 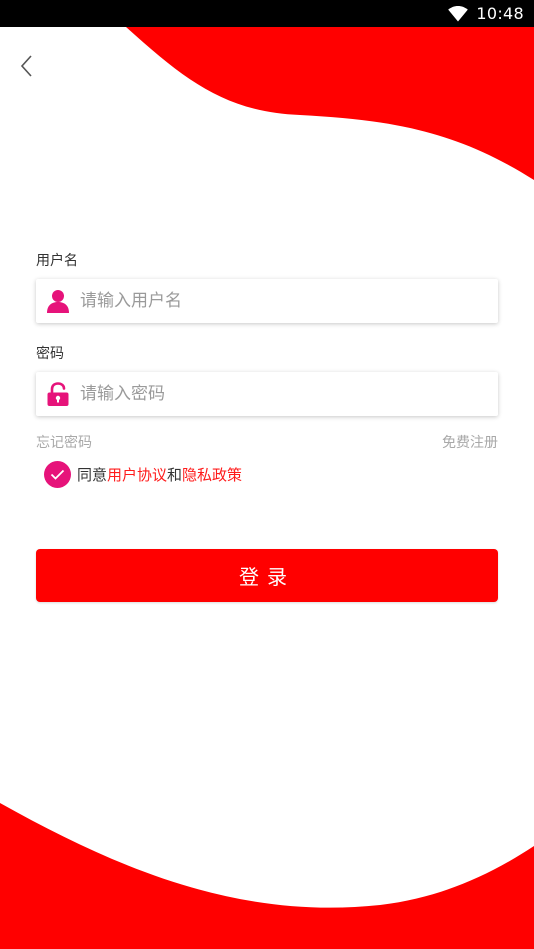 What do you see at coordinates (267, 13) in the screenshot?
I see `status-bar: 10:48` at bounding box center [267, 13].